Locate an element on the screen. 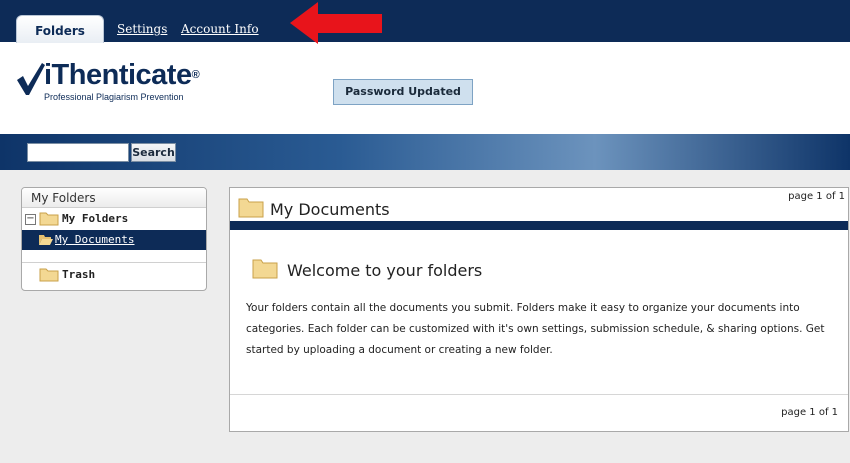  panel-title: My Documents is located at coordinates (330, 209).